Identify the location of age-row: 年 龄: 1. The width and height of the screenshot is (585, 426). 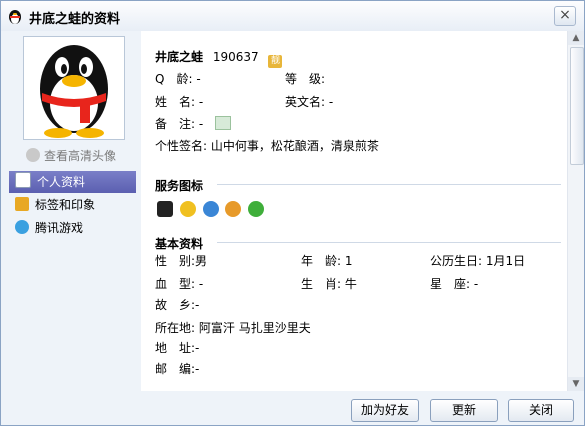
(327, 260).